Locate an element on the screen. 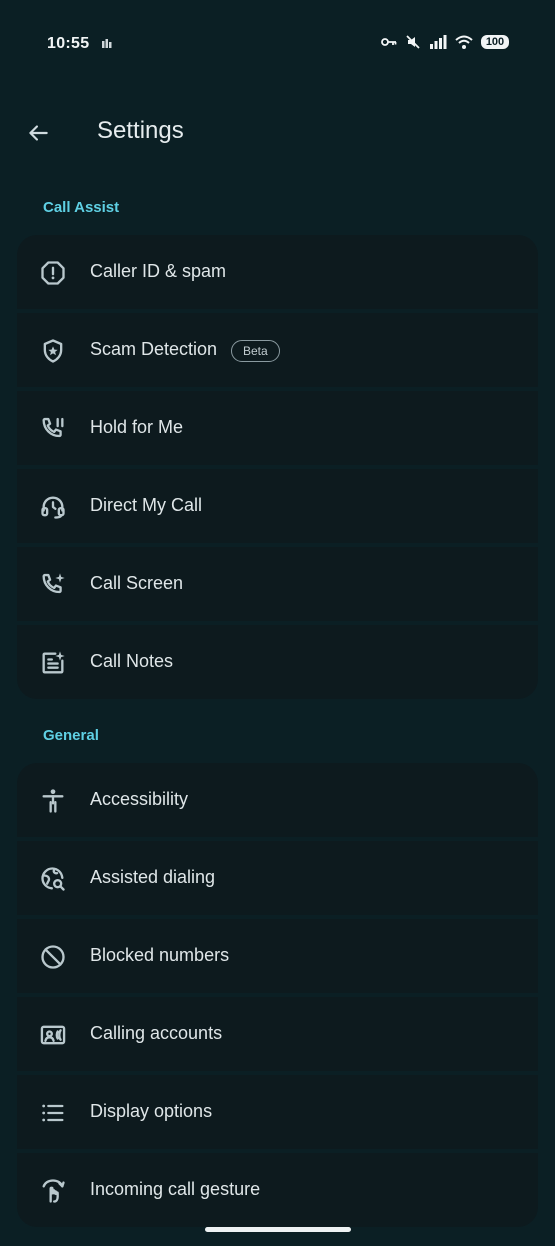 The width and height of the screenshot is (555, 1246). settings-item-direct-my-call: Direct My Call is located at coordinates (277, 506).